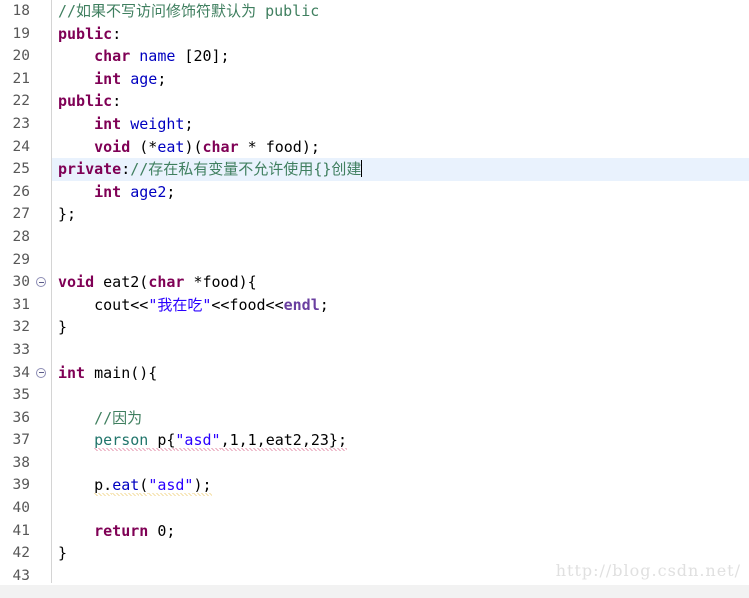 Image resolution: width=749 pixels, height=598 pixels. I want to click on code-line: return 0;, so click(400, 531).